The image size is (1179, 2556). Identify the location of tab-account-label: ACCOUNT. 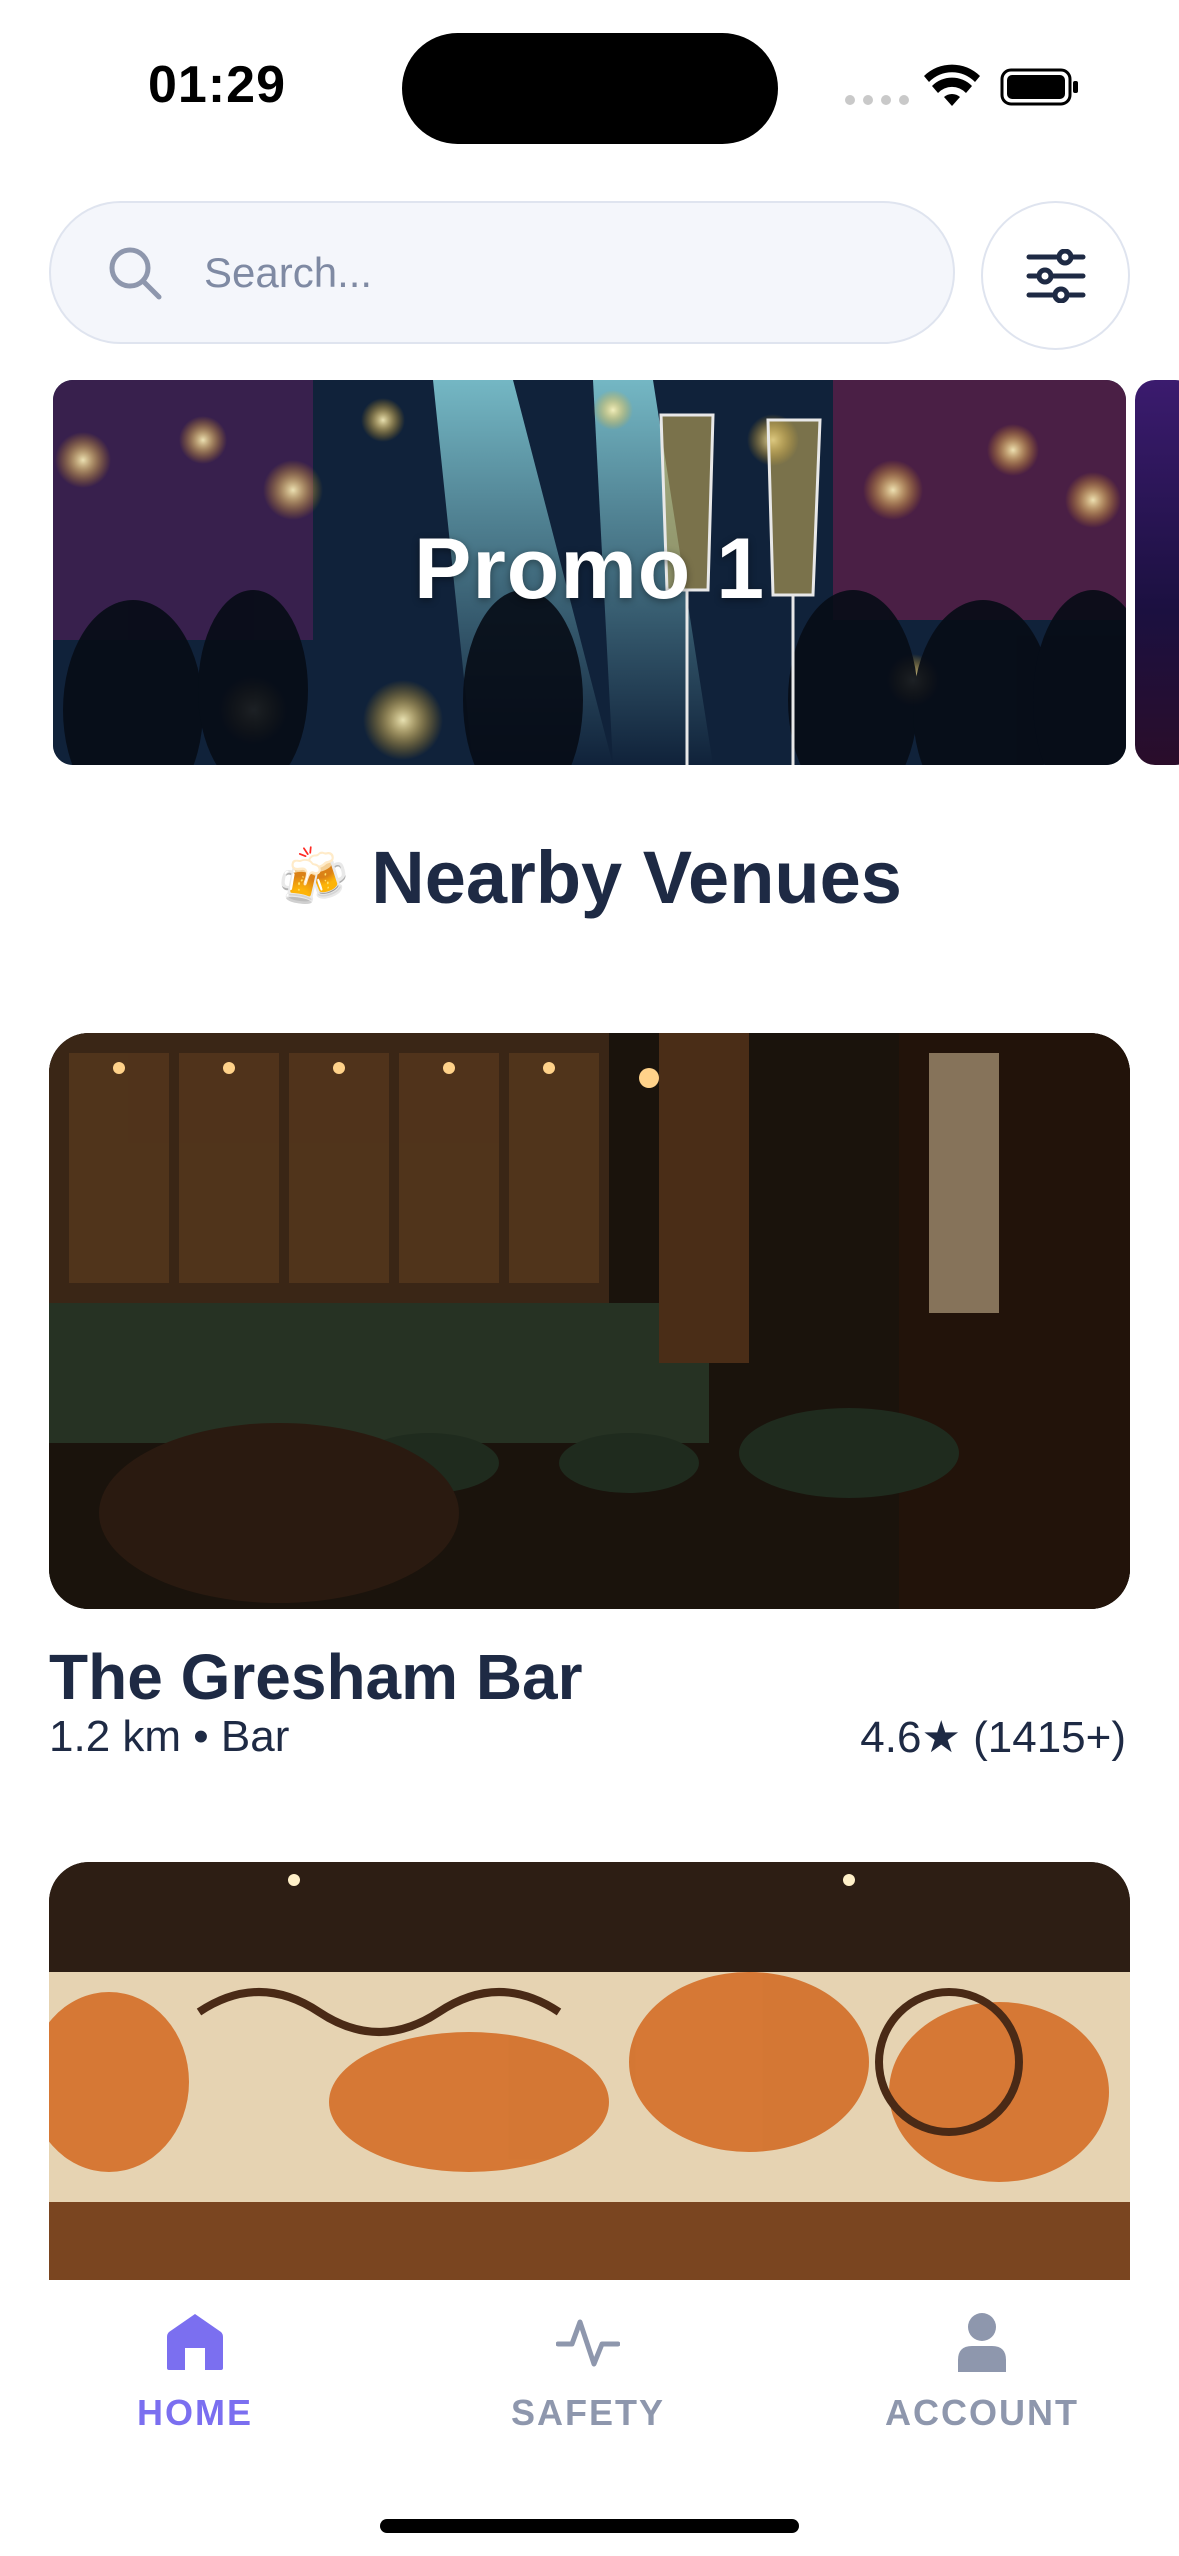
(982, 2412).